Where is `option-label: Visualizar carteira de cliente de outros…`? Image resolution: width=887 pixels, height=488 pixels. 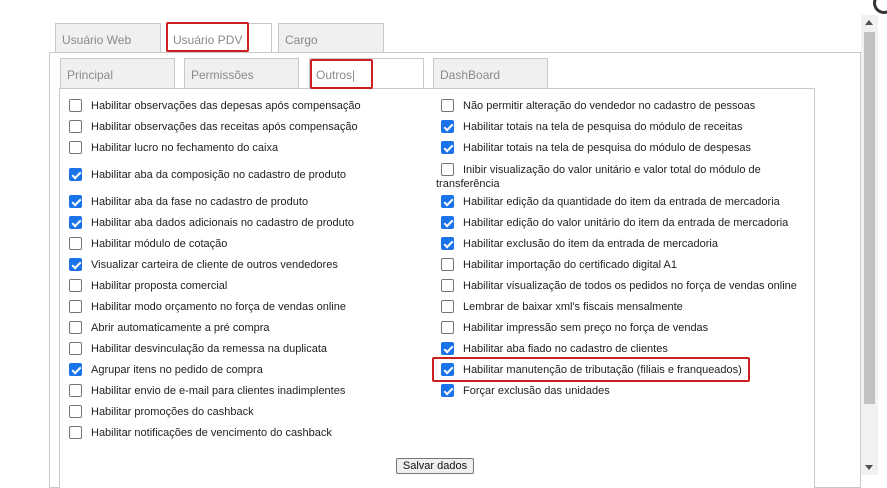 option-label: Visualizar carteira de cliente de outros… is located at coordinates (214, 265).